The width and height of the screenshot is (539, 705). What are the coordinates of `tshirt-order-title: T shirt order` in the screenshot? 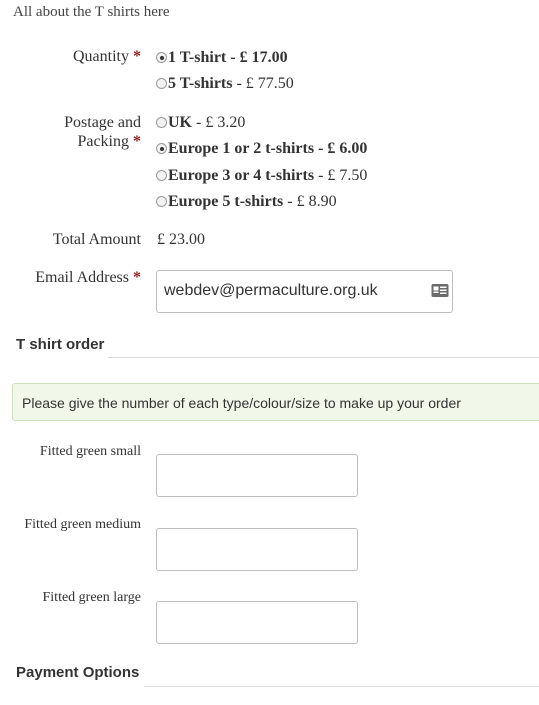 It's located at (60, 344).